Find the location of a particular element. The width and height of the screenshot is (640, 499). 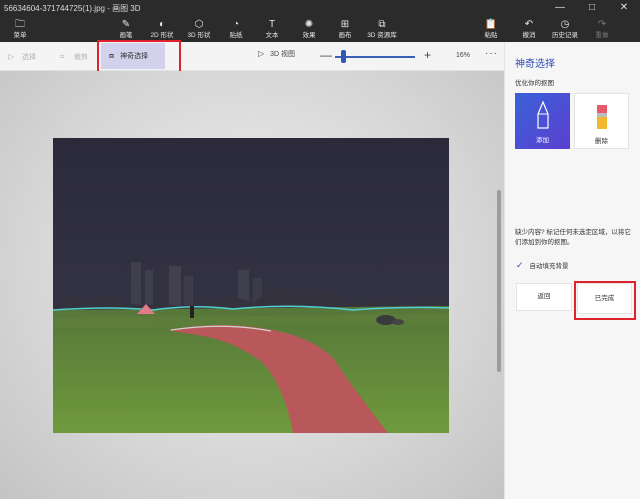

hint-text: 缺少内容? 标记任何未选定区域，以将它们添加到你的抠图。 is located at coordinates (573, 237).